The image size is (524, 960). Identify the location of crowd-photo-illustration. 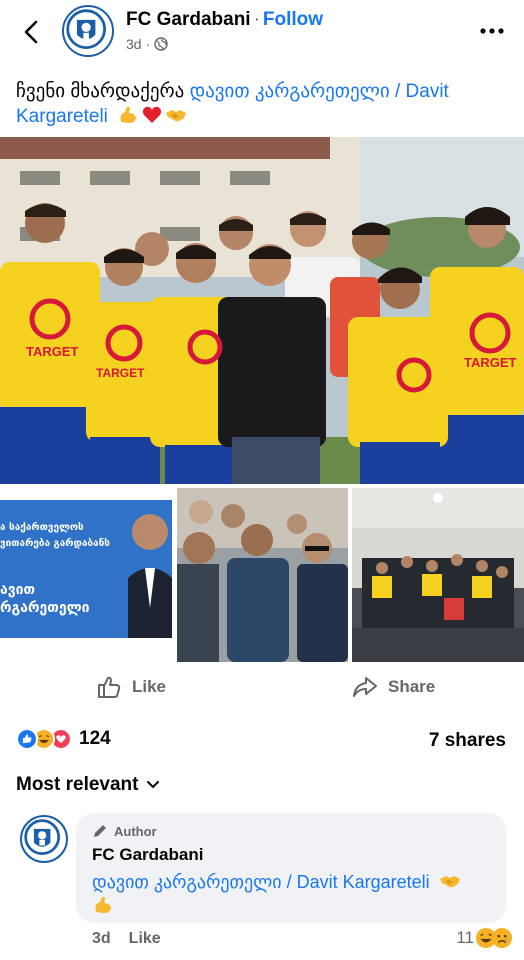
(262, 575).